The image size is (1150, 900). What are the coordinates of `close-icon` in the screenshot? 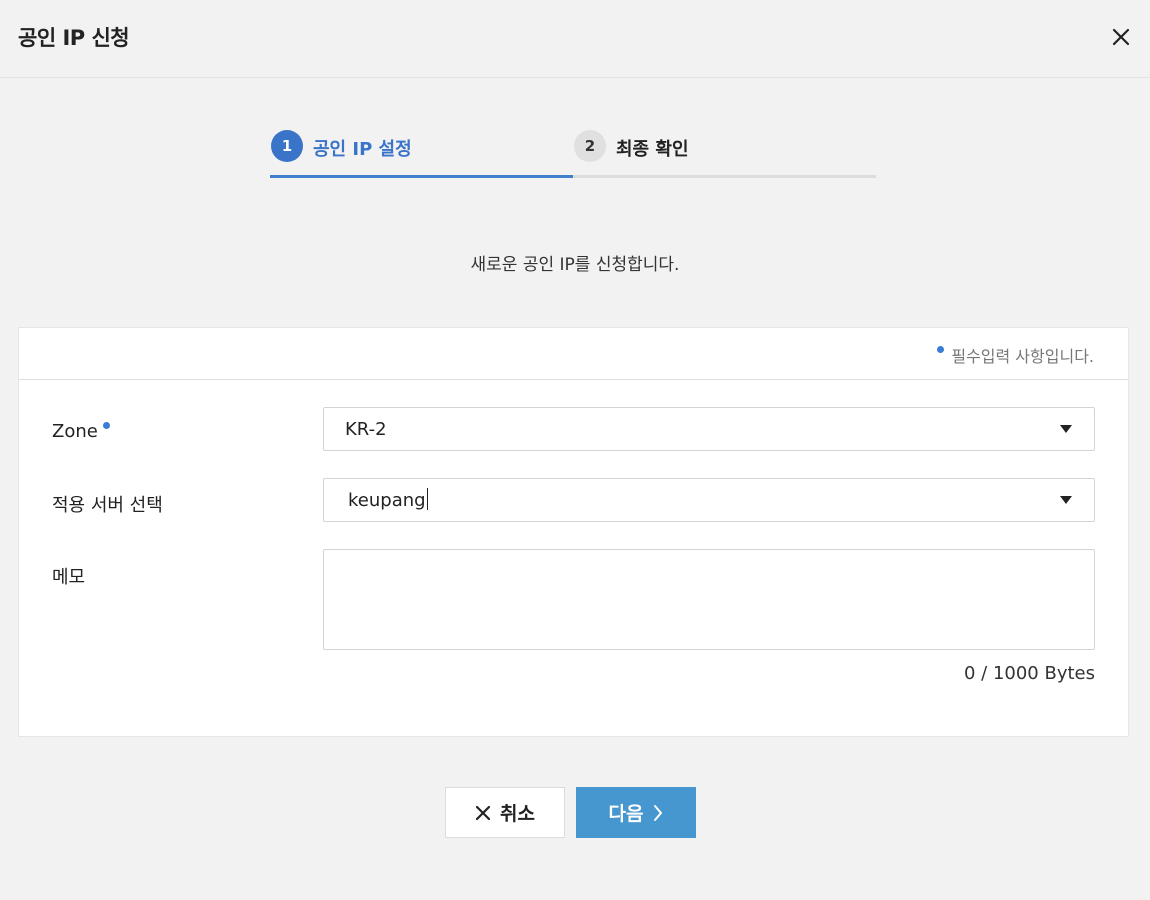 It's located at (1121, 37).